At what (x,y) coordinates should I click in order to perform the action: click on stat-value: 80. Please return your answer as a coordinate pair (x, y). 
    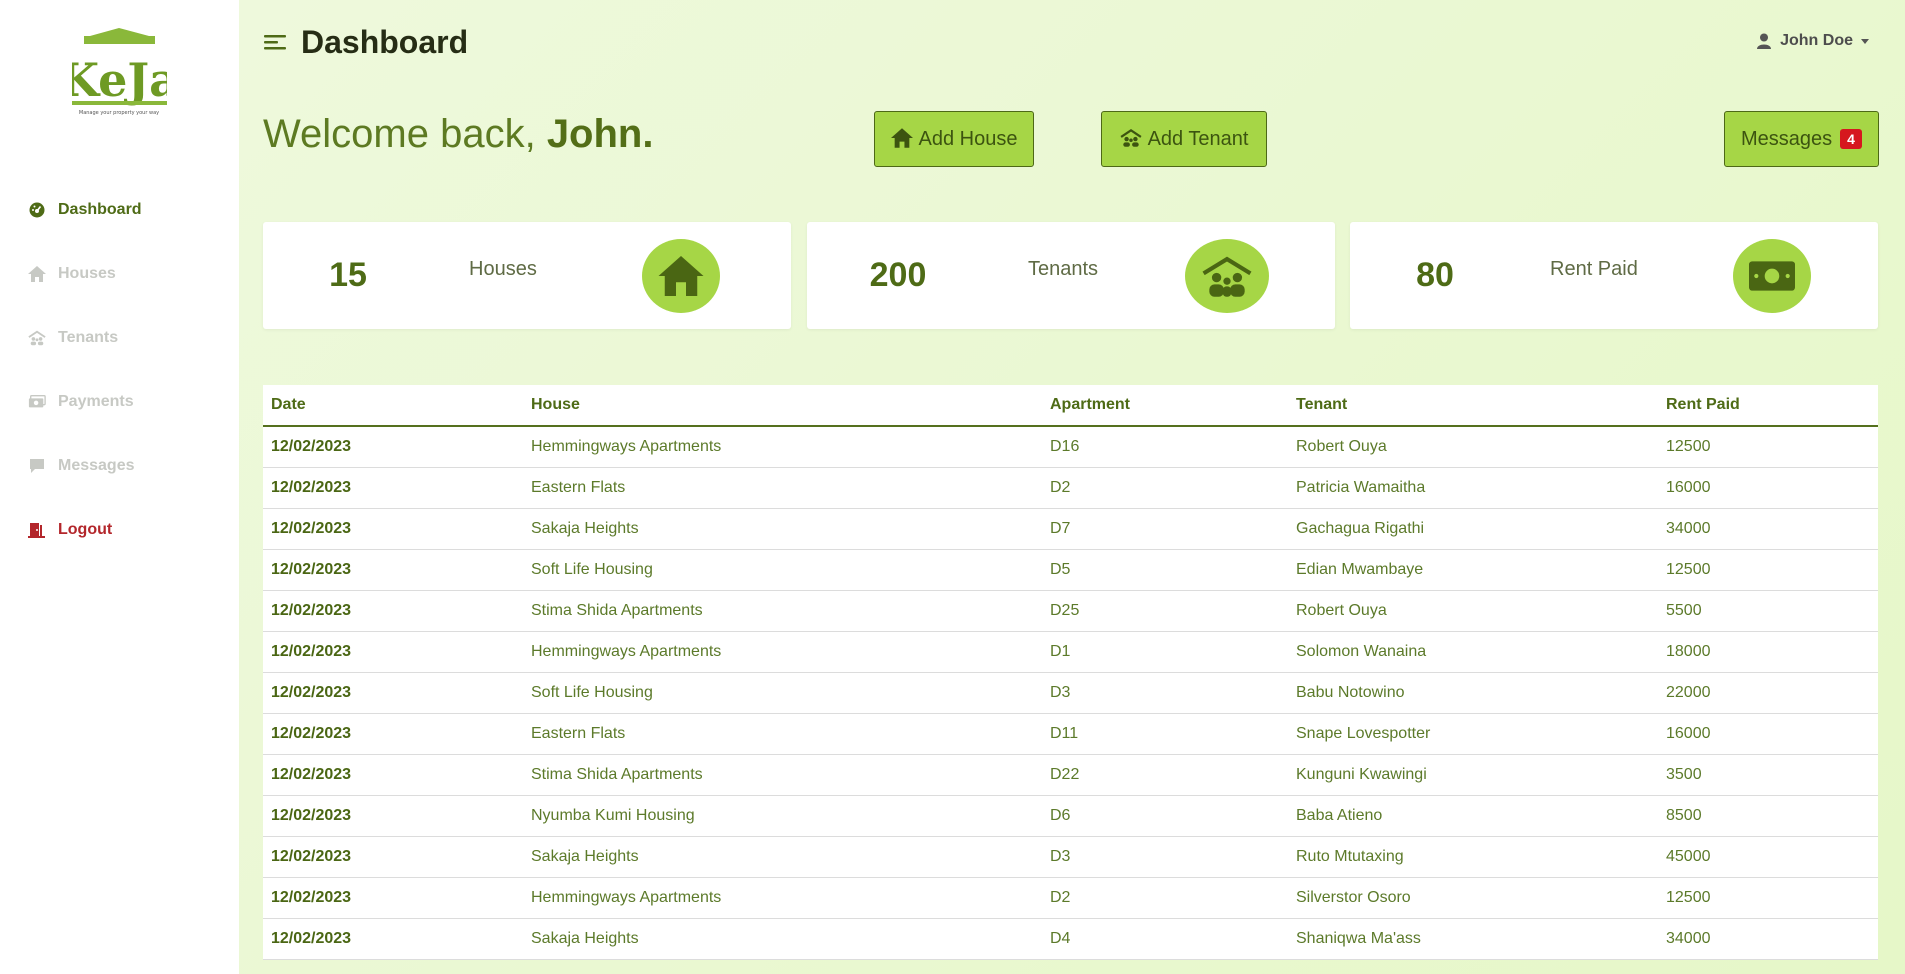
    Looking at the image, I should click on (1435, 275).